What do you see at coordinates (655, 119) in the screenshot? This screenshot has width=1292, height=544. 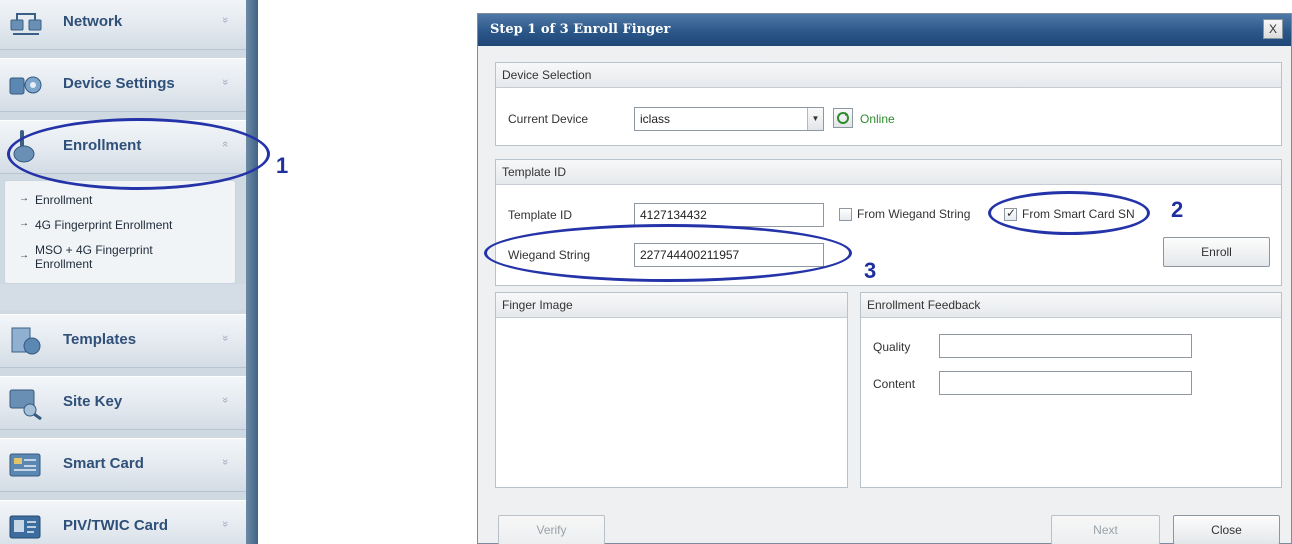 I see `current-device-value: iclass` at bounding box center [655, 119].